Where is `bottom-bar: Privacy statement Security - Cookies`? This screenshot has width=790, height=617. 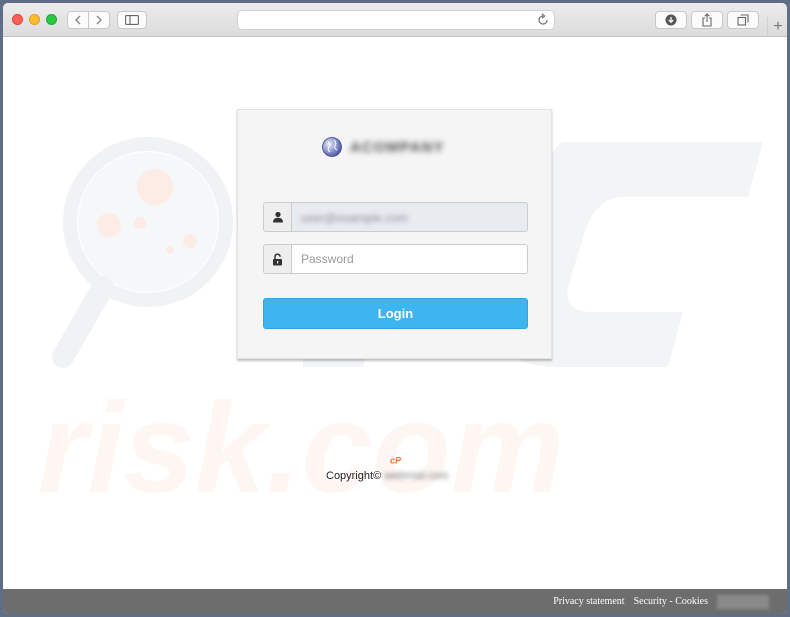 bottom-bar: Privacy statement Security - Cookies is located at coordinates (395, 601).